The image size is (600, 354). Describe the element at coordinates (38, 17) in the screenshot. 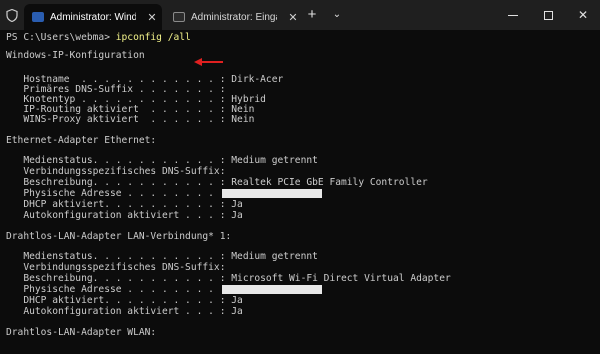

I see `powershell-icon` at that location.